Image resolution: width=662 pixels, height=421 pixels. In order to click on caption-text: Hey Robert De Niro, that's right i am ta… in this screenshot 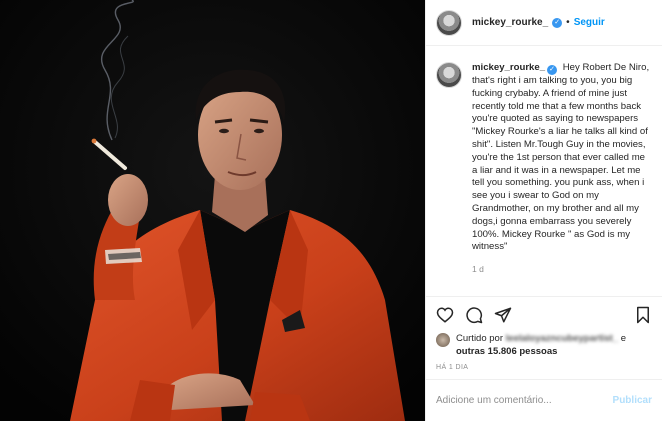, I will do `click(561, 157)`.